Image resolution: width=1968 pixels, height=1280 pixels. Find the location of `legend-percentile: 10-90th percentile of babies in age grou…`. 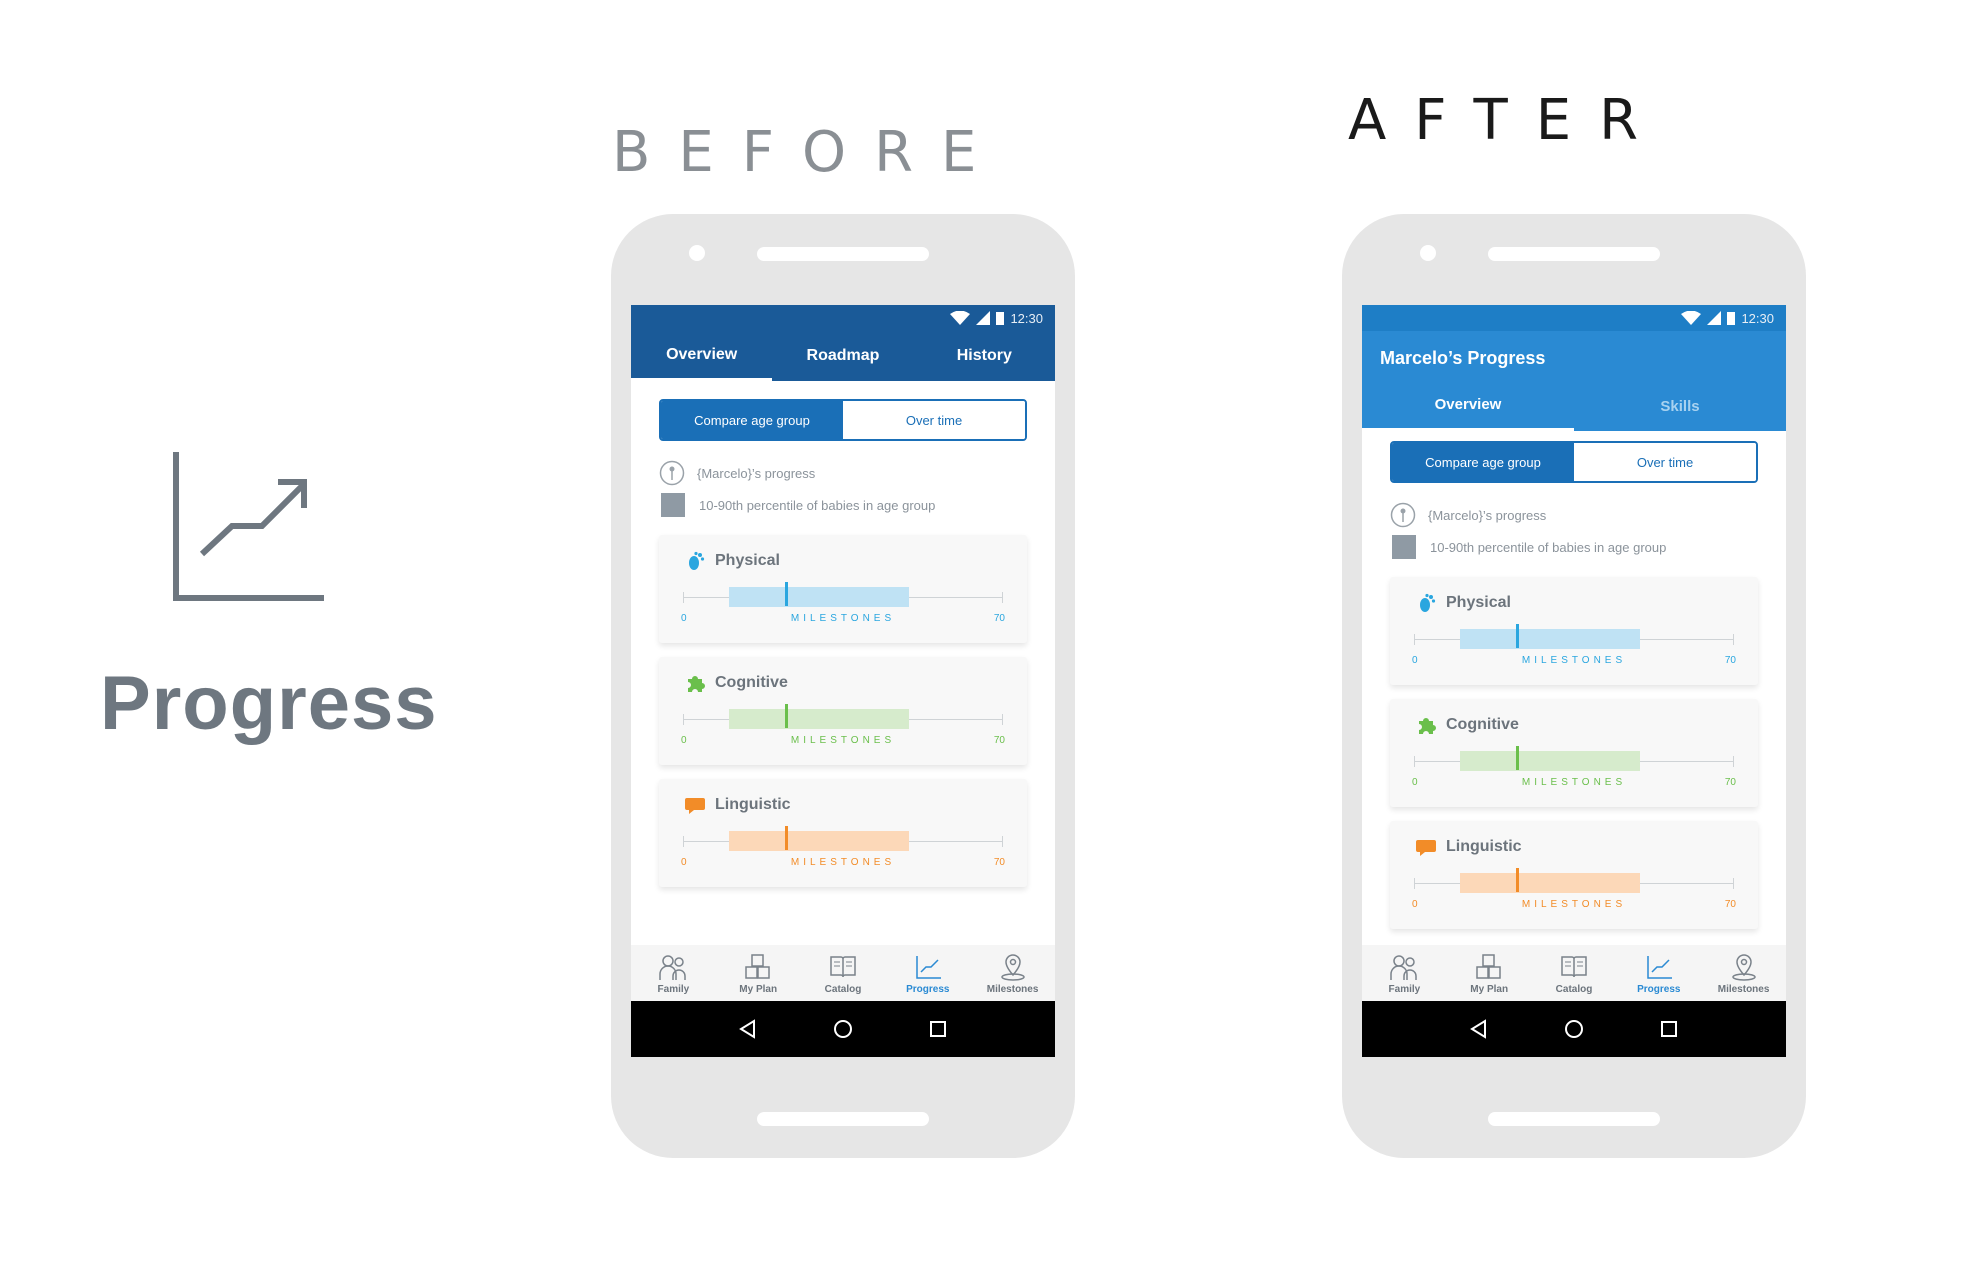

legend-percentile: 10-90th percentile of babies in age grou… is located at coordinates (843, 505).